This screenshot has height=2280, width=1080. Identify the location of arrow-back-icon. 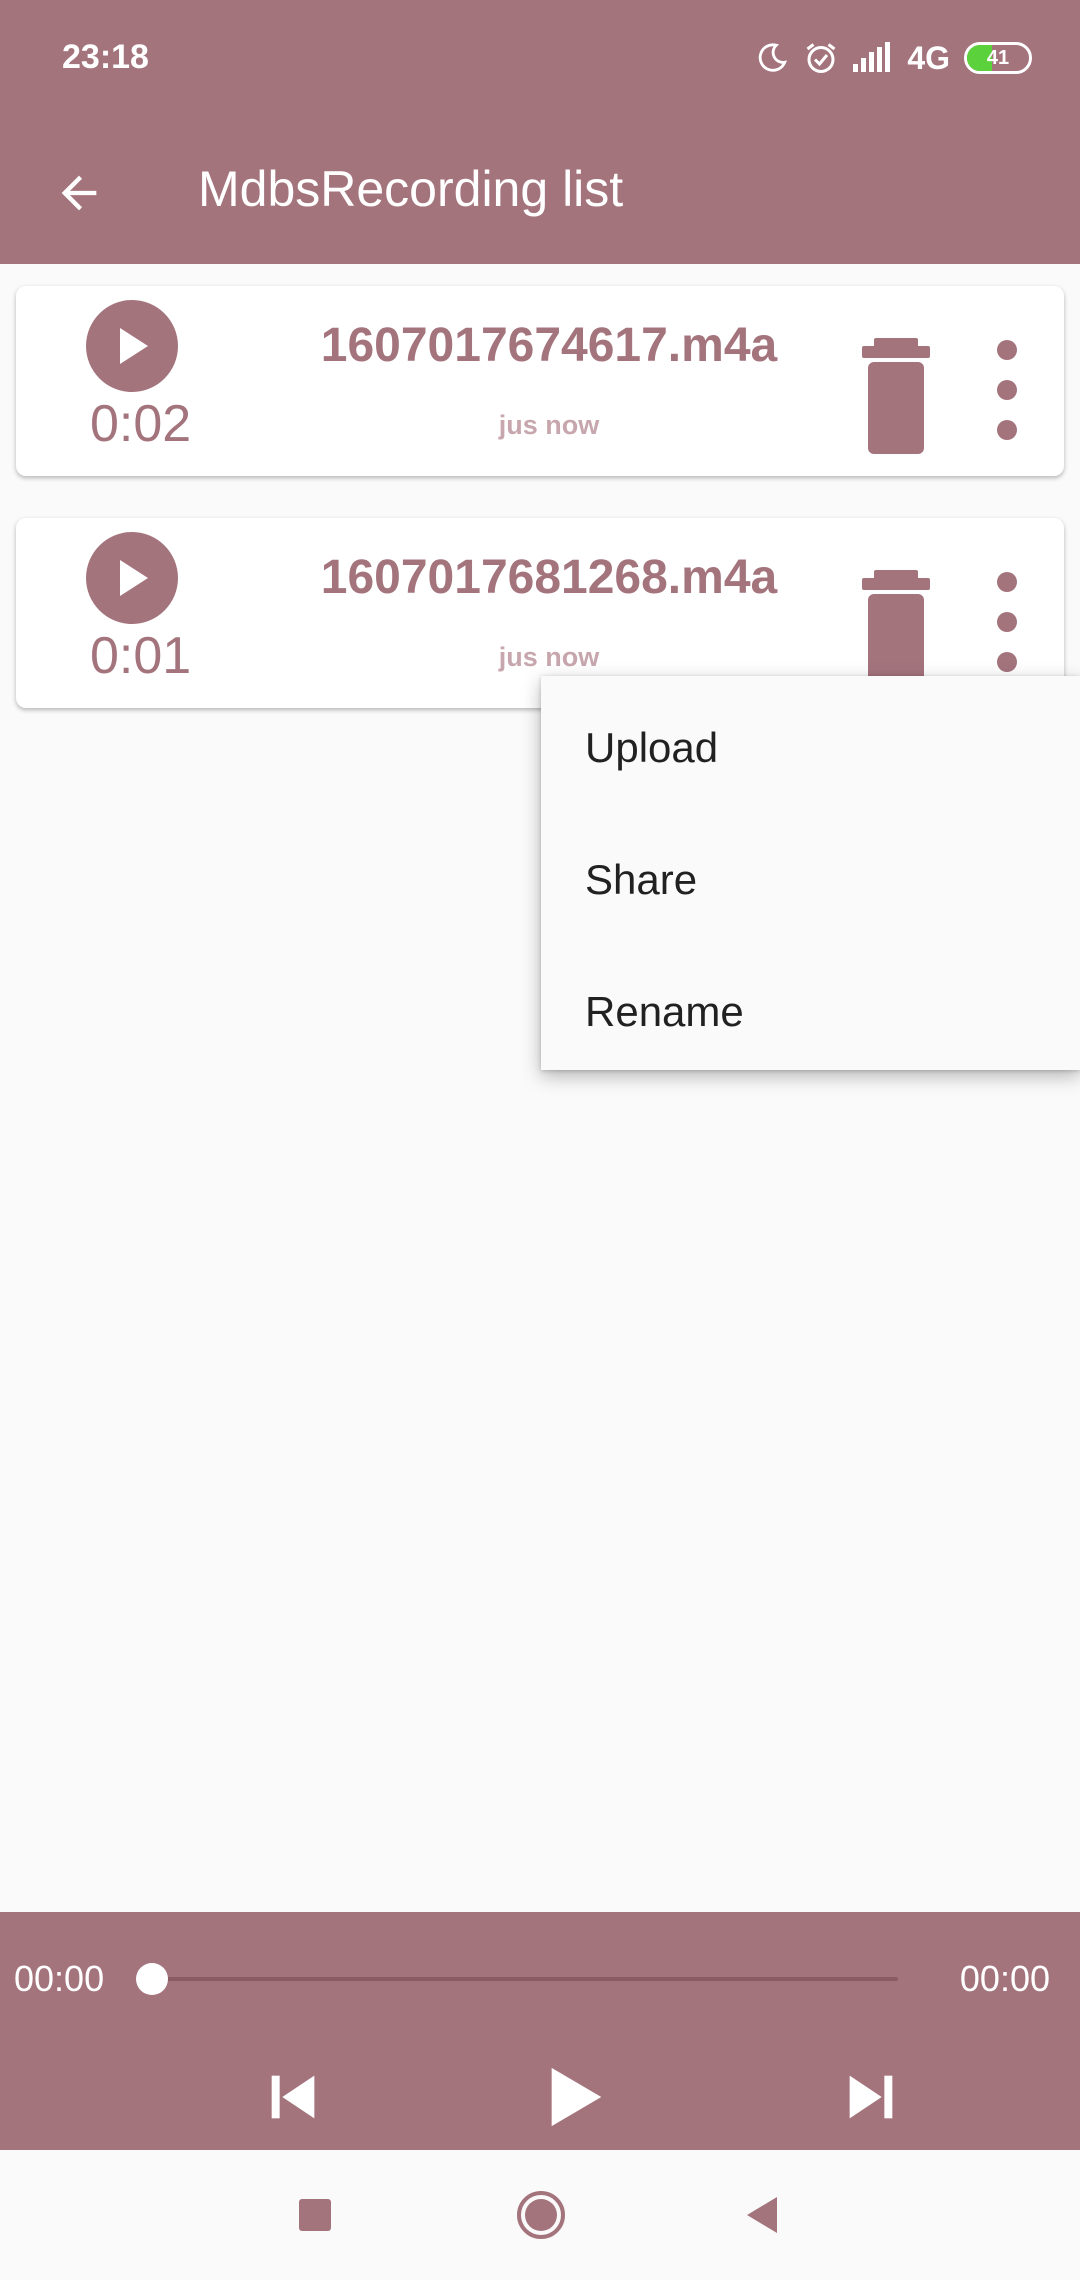
(79, 193).